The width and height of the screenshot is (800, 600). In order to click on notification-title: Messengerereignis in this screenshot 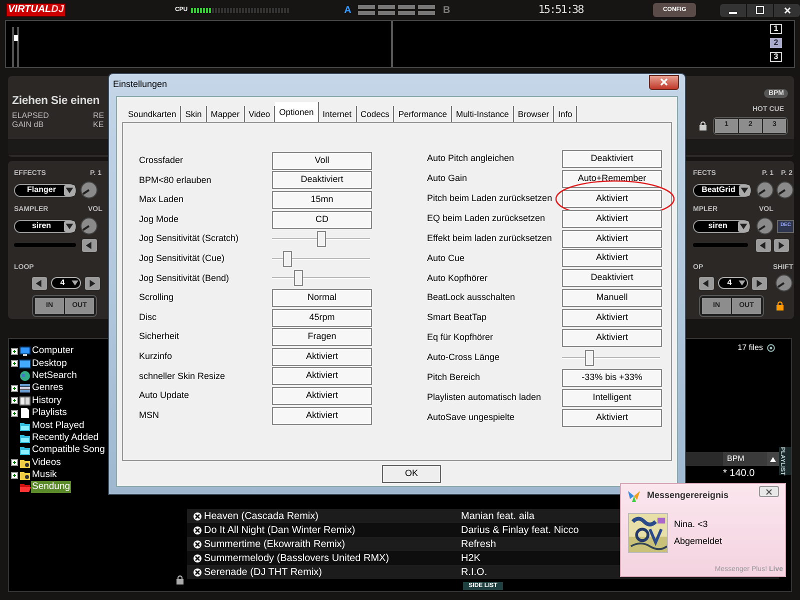, I will do `click(688, 495)`.